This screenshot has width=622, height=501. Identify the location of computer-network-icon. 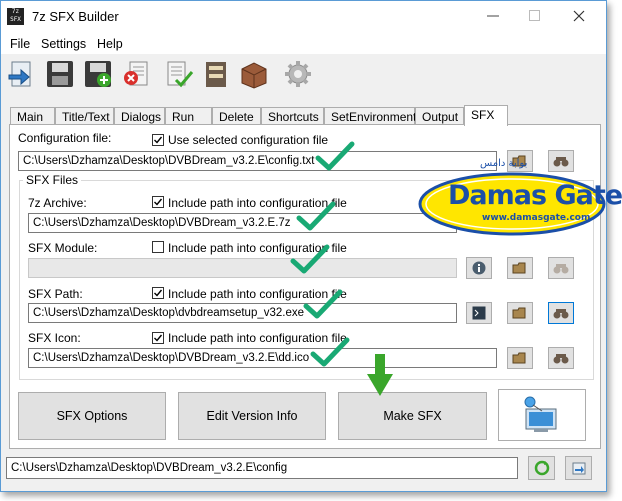
(540, 414).